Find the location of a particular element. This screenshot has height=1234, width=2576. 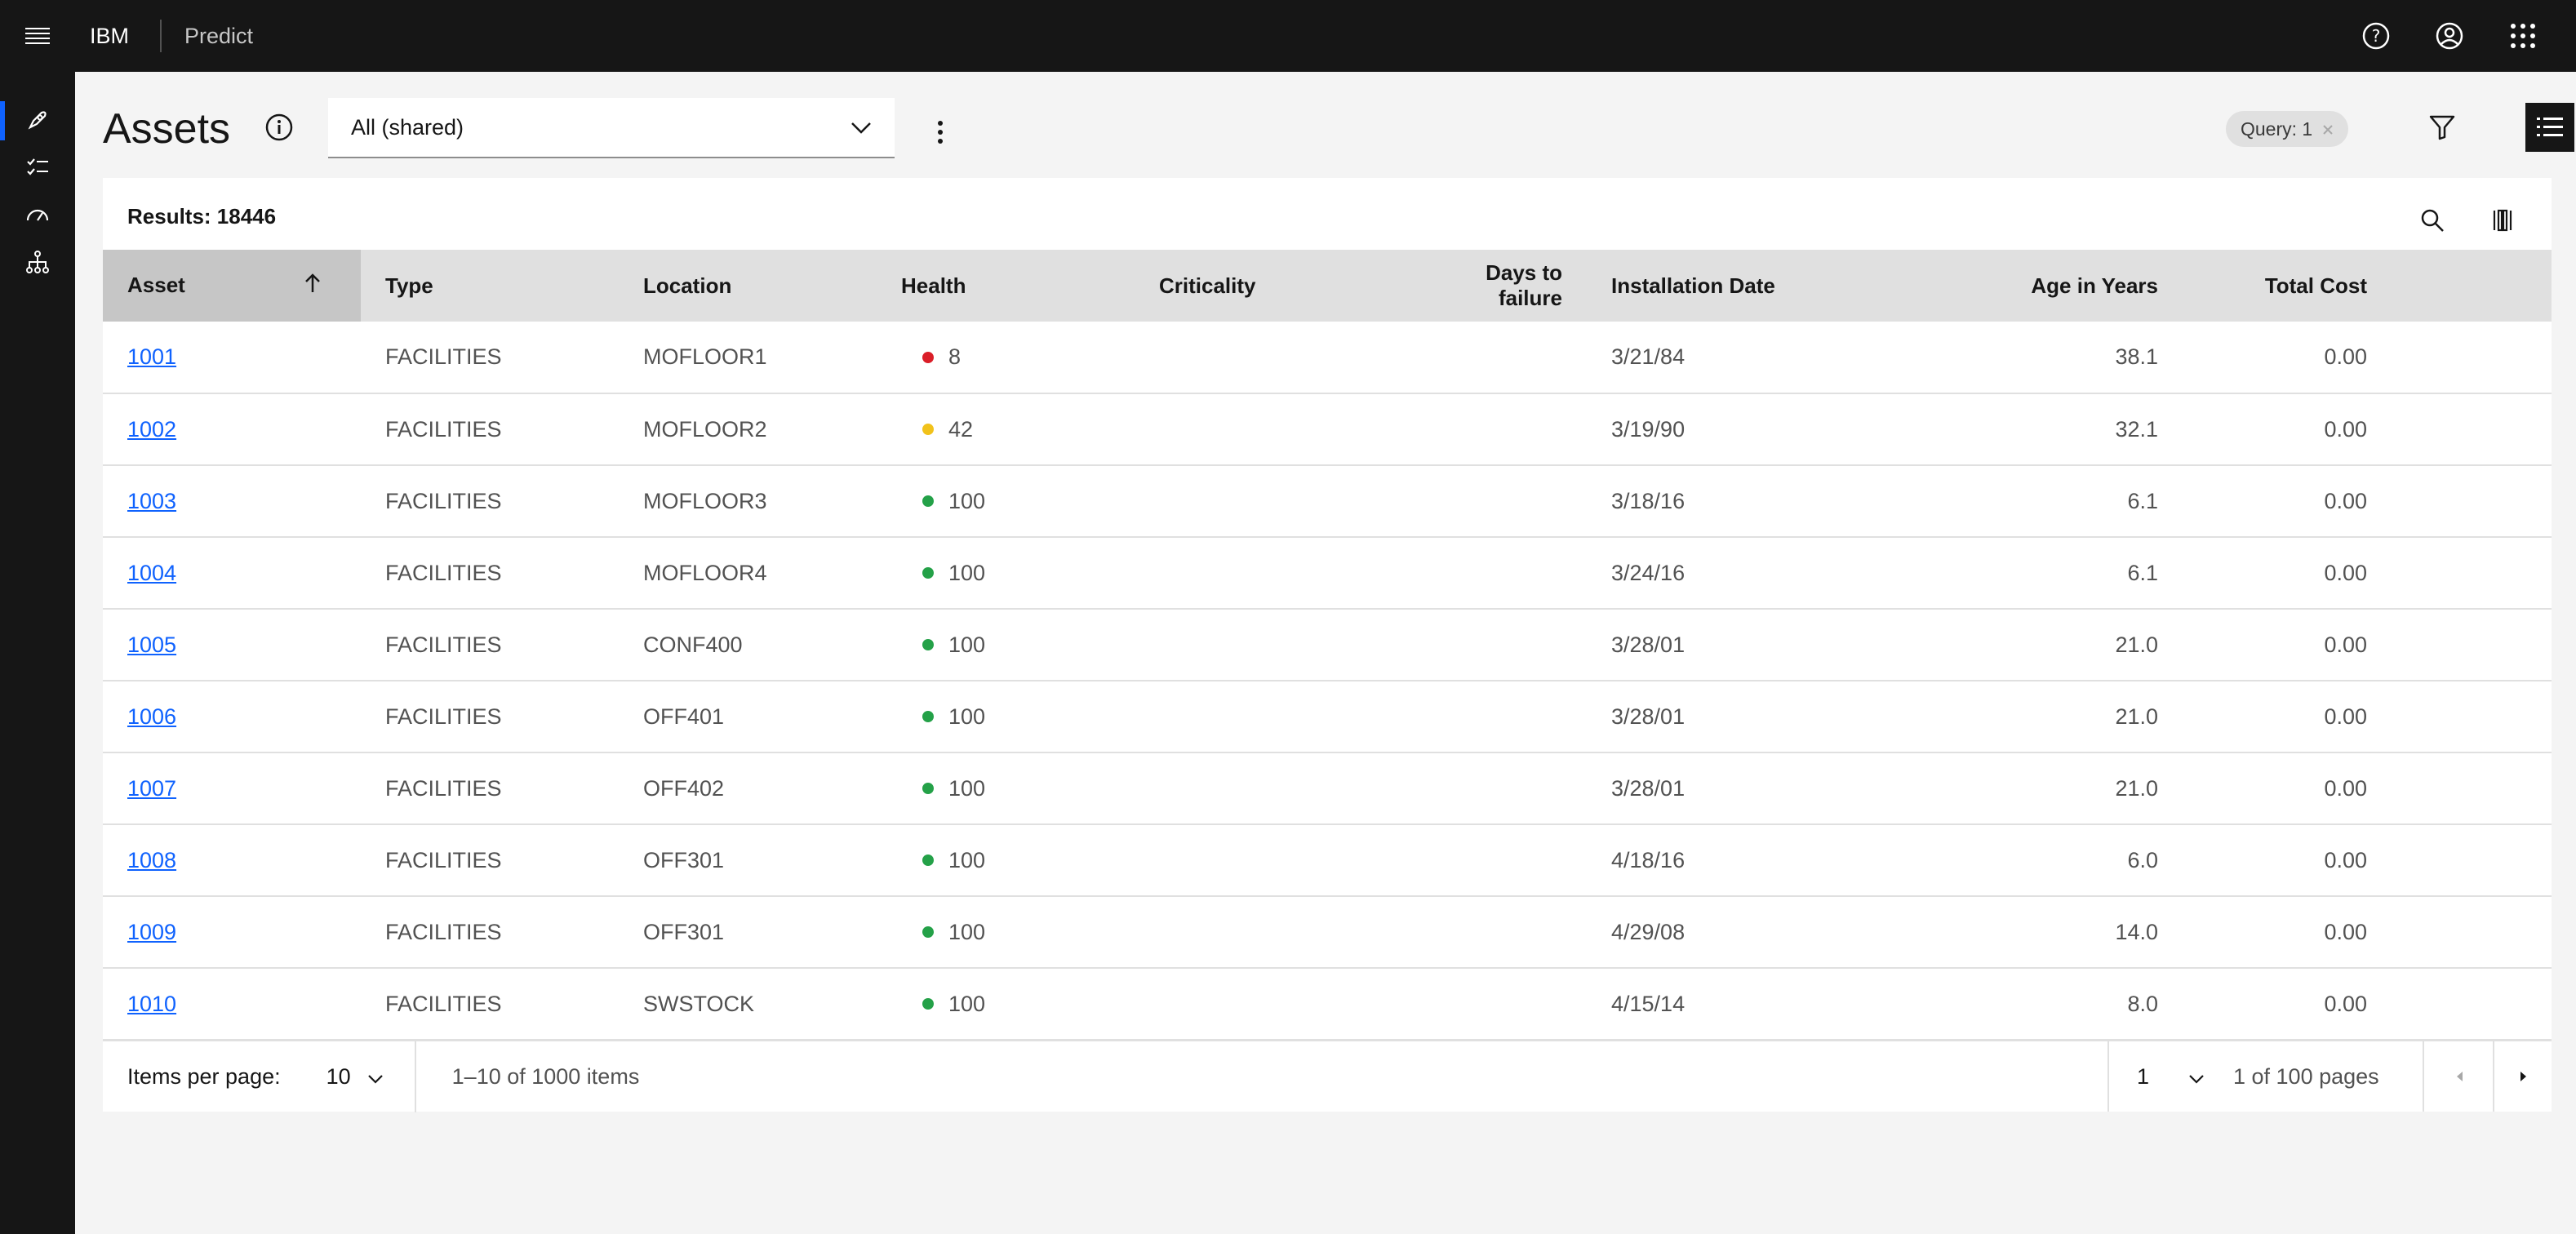

asset-link: 1001 is located at coordinates (151, 357).